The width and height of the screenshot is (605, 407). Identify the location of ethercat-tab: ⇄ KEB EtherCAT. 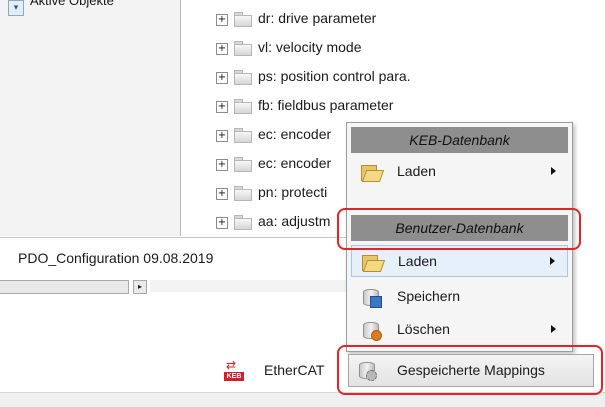
(279, 370).